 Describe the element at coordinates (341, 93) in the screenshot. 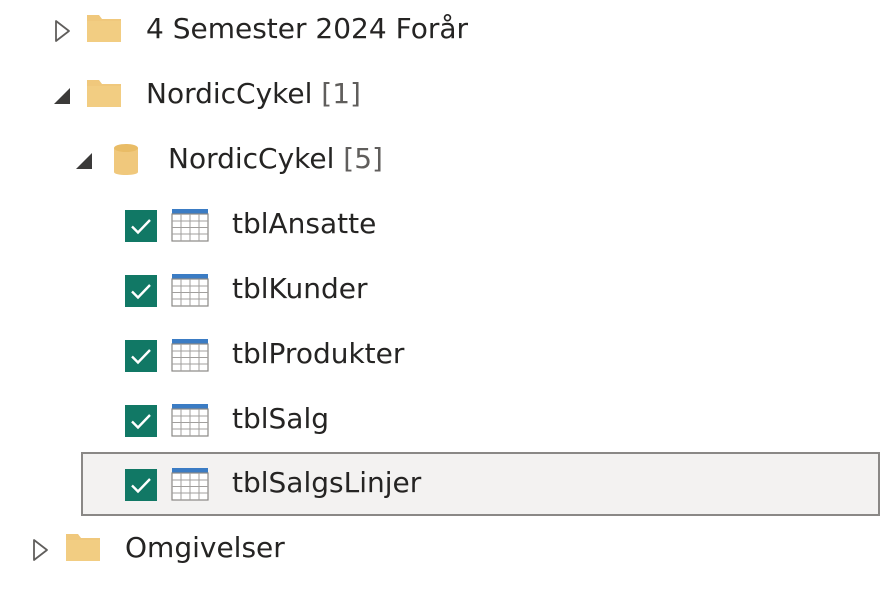

I see `item-count: [1]` at that location.